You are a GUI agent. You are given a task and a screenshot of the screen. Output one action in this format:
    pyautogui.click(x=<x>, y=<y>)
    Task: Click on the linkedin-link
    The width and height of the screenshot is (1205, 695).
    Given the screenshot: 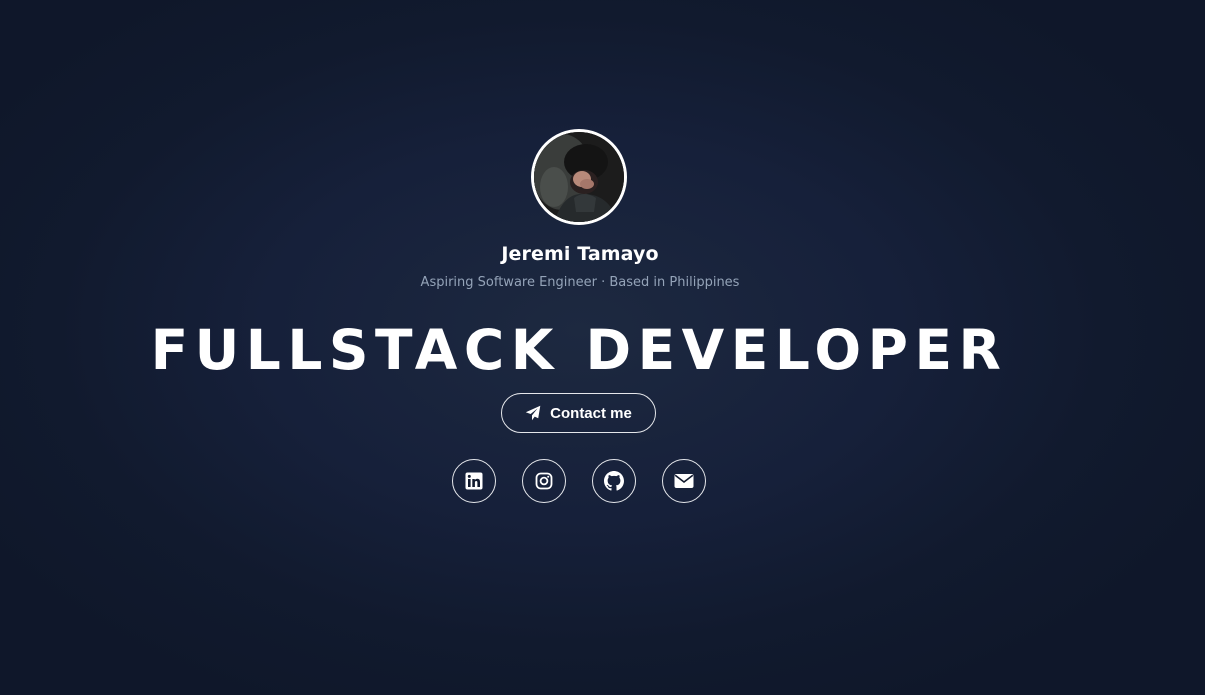 What is the action you would take?
    pyautogui.click(x=474, y=481)
    